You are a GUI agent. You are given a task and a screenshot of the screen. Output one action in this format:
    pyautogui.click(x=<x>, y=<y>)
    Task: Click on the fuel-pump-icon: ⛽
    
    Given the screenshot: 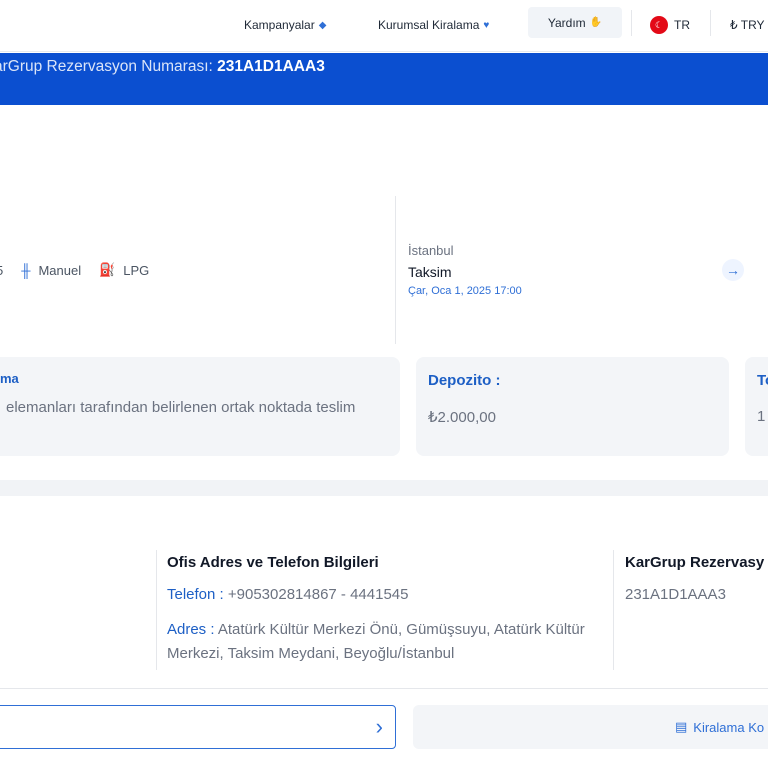 What is the action you would take?
    pyautogui.click(x=107, y=269)
    